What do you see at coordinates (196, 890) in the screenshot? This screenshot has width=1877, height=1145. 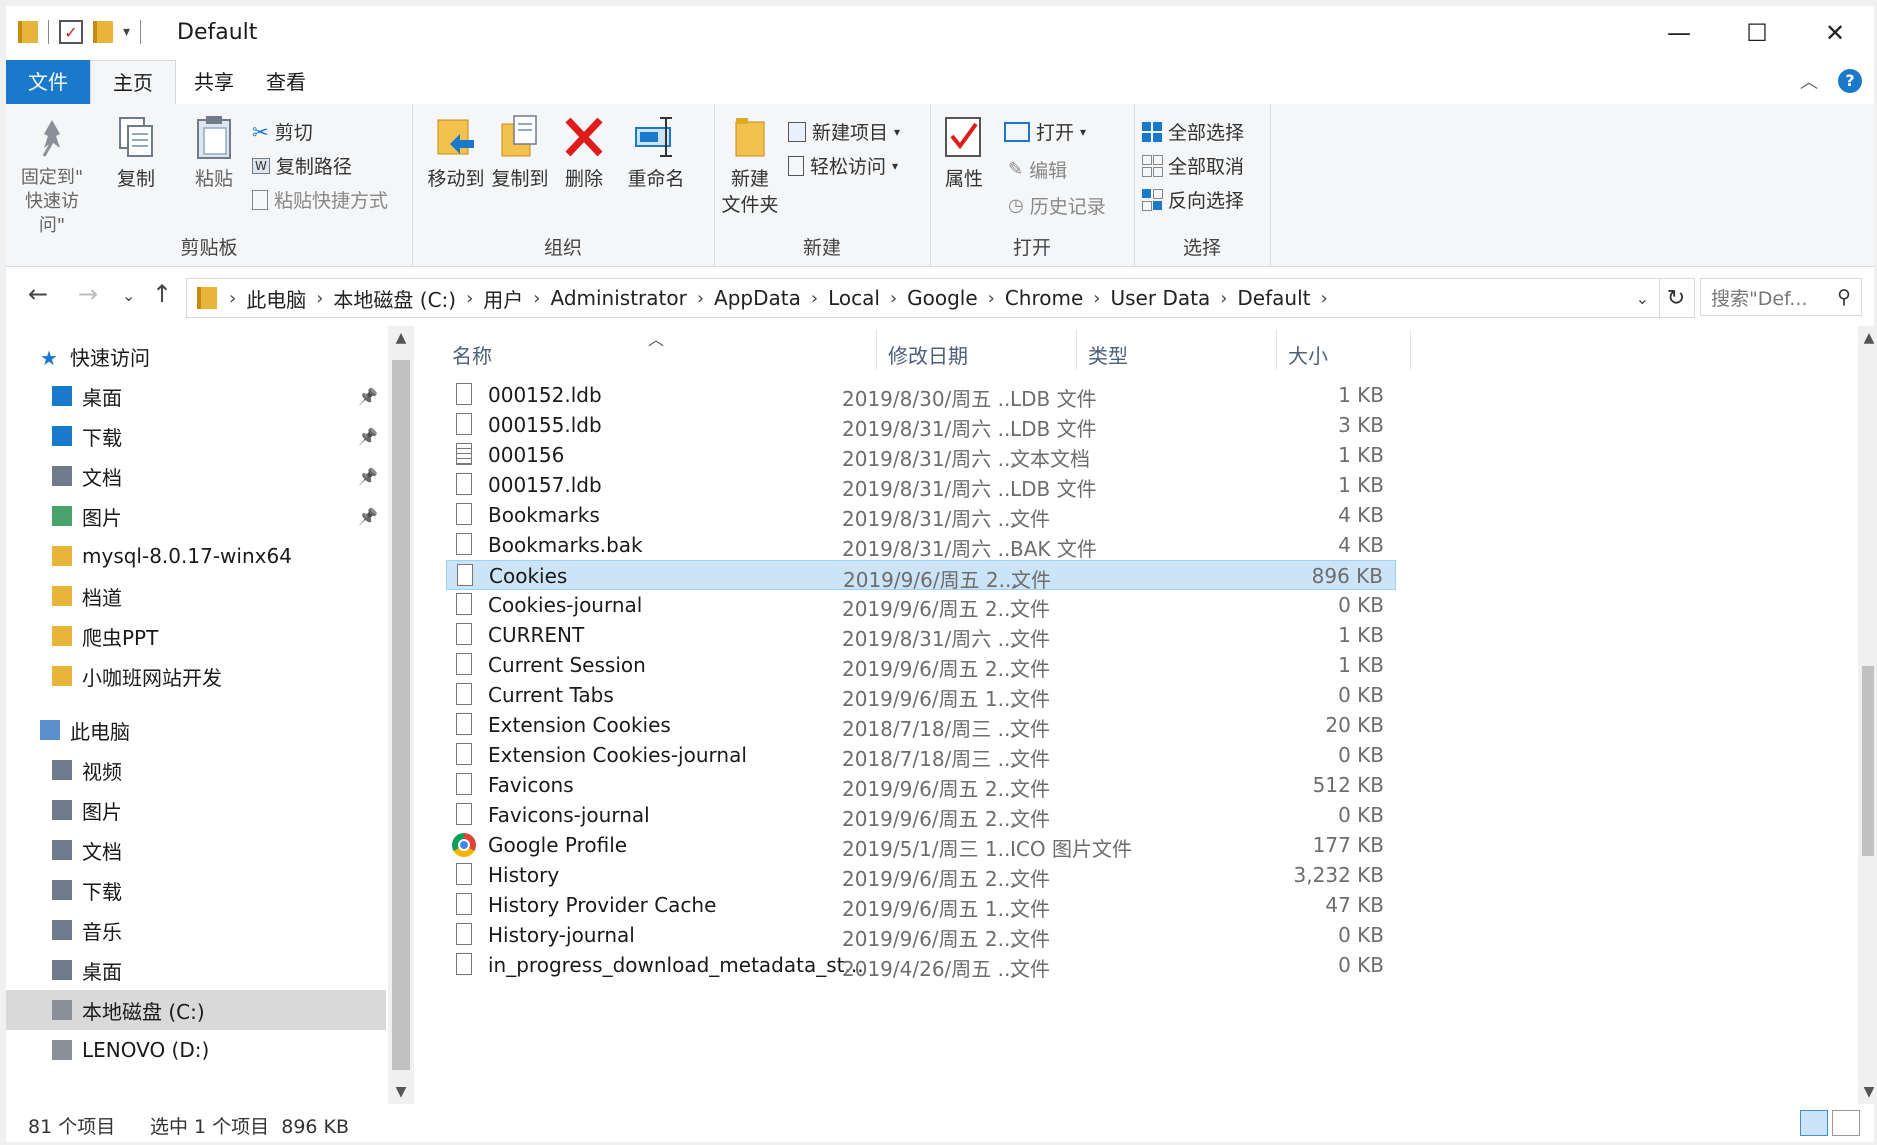 I see `nav-pc-item: 下载` at bounding box center [196, 890].